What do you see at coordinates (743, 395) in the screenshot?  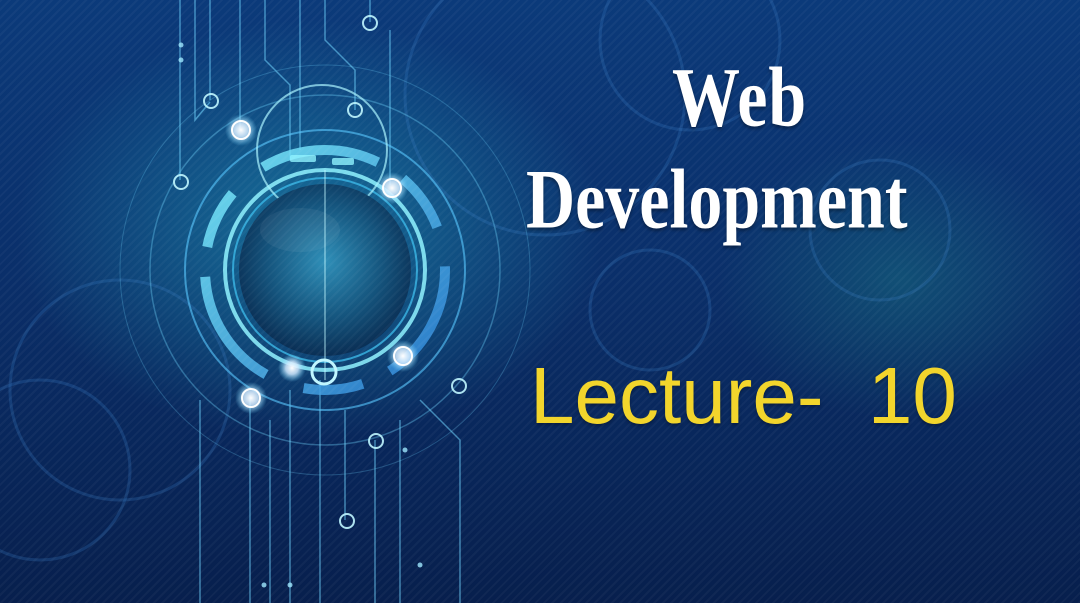 I see `lecture-subtitle: Lecture- 10` at bounding box center [743, 395].